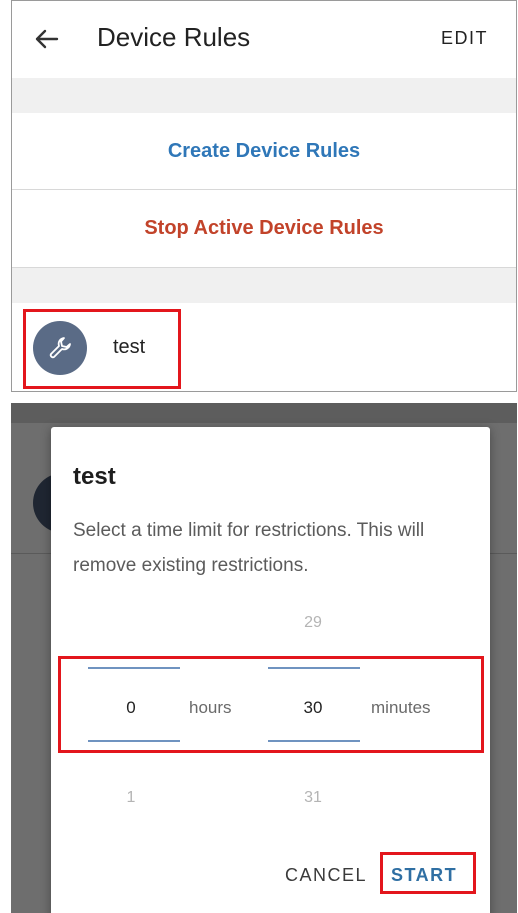  What do you see at coordinates (264, 413) in the screenshot?
I see `dimmed-app-bar` at bounding box center [264, 413].